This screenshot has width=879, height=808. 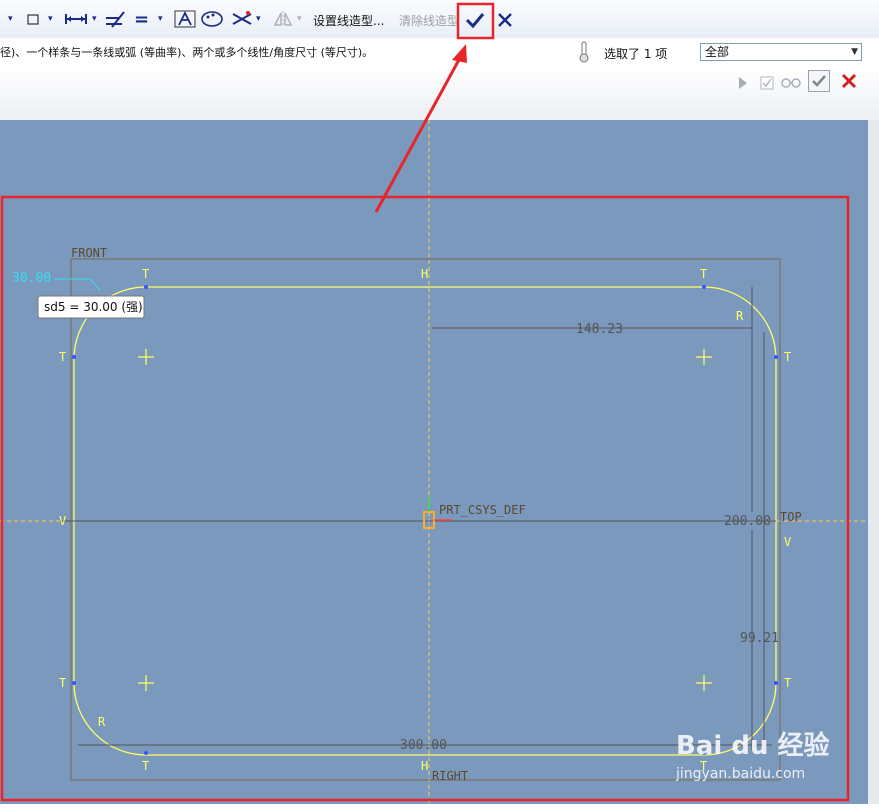 What do you see at coordinates (475, 21) in the screenshot?
I see `checkmark-highlight-box` at bounding box center [475, 21].